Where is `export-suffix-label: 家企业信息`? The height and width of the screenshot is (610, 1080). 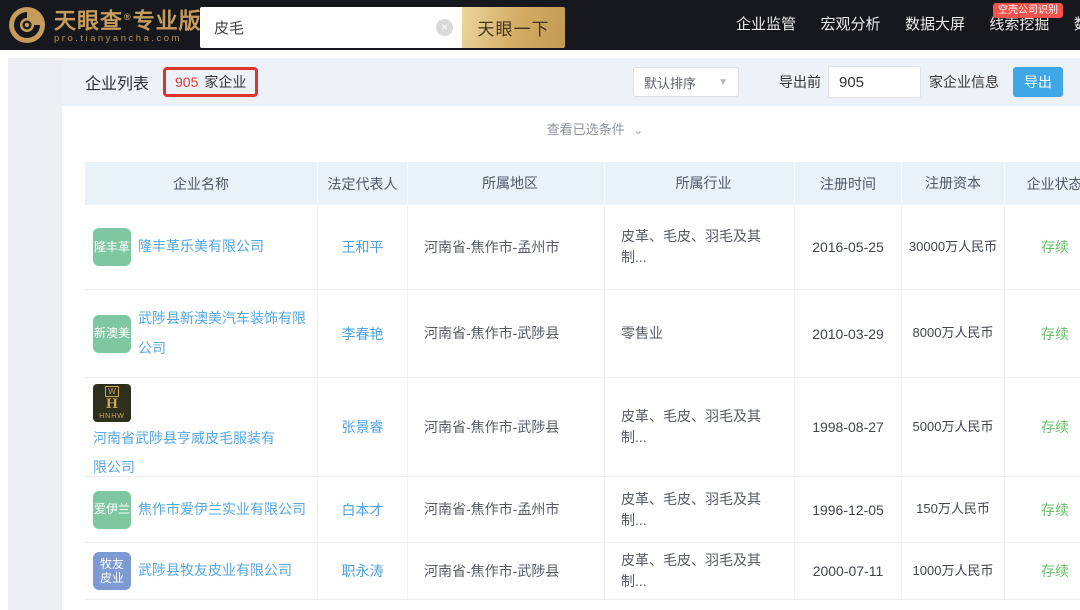
export-suffix-label: 家企业信息 is located at coordinates (964, 82).